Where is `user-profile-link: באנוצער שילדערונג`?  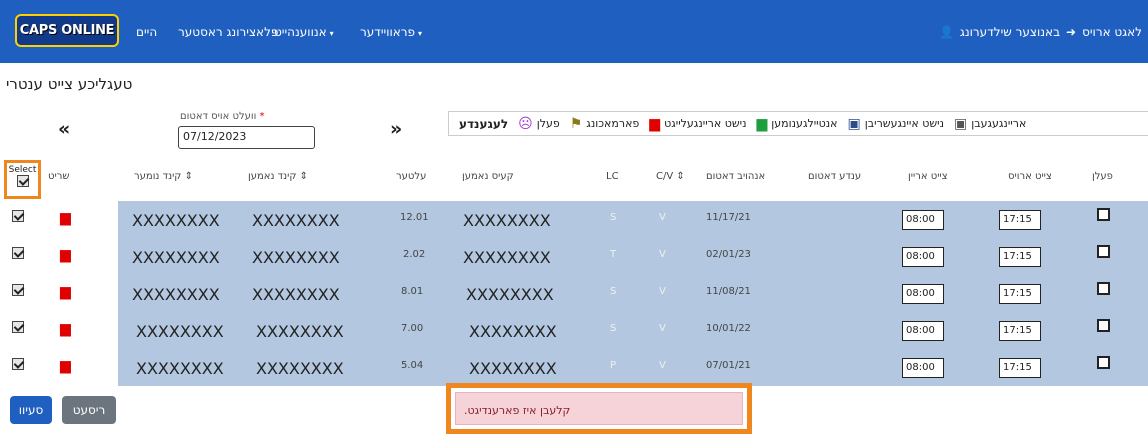 user-profile-link: באנוצער שילדערונג is located at coordinates (1010, 32).